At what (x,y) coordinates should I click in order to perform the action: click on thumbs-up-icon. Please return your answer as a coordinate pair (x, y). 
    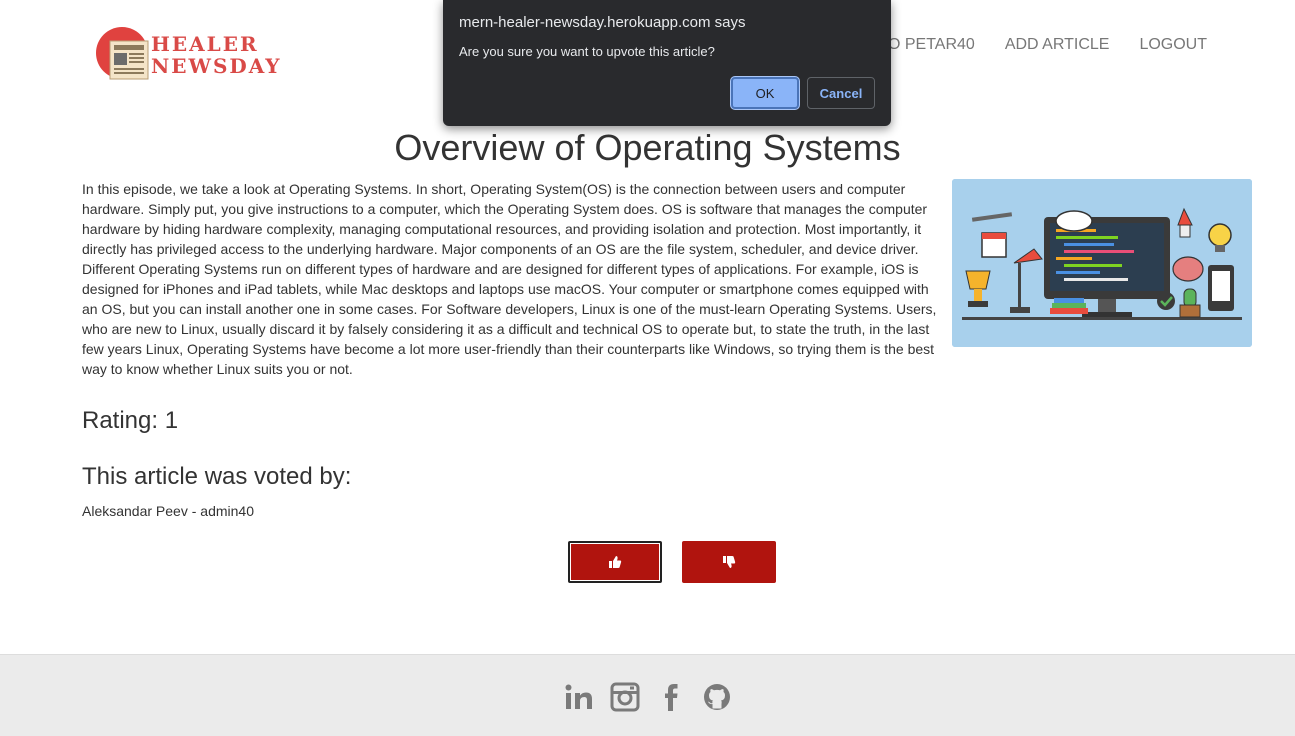
    Looking at the image, I should click on (615, 562).